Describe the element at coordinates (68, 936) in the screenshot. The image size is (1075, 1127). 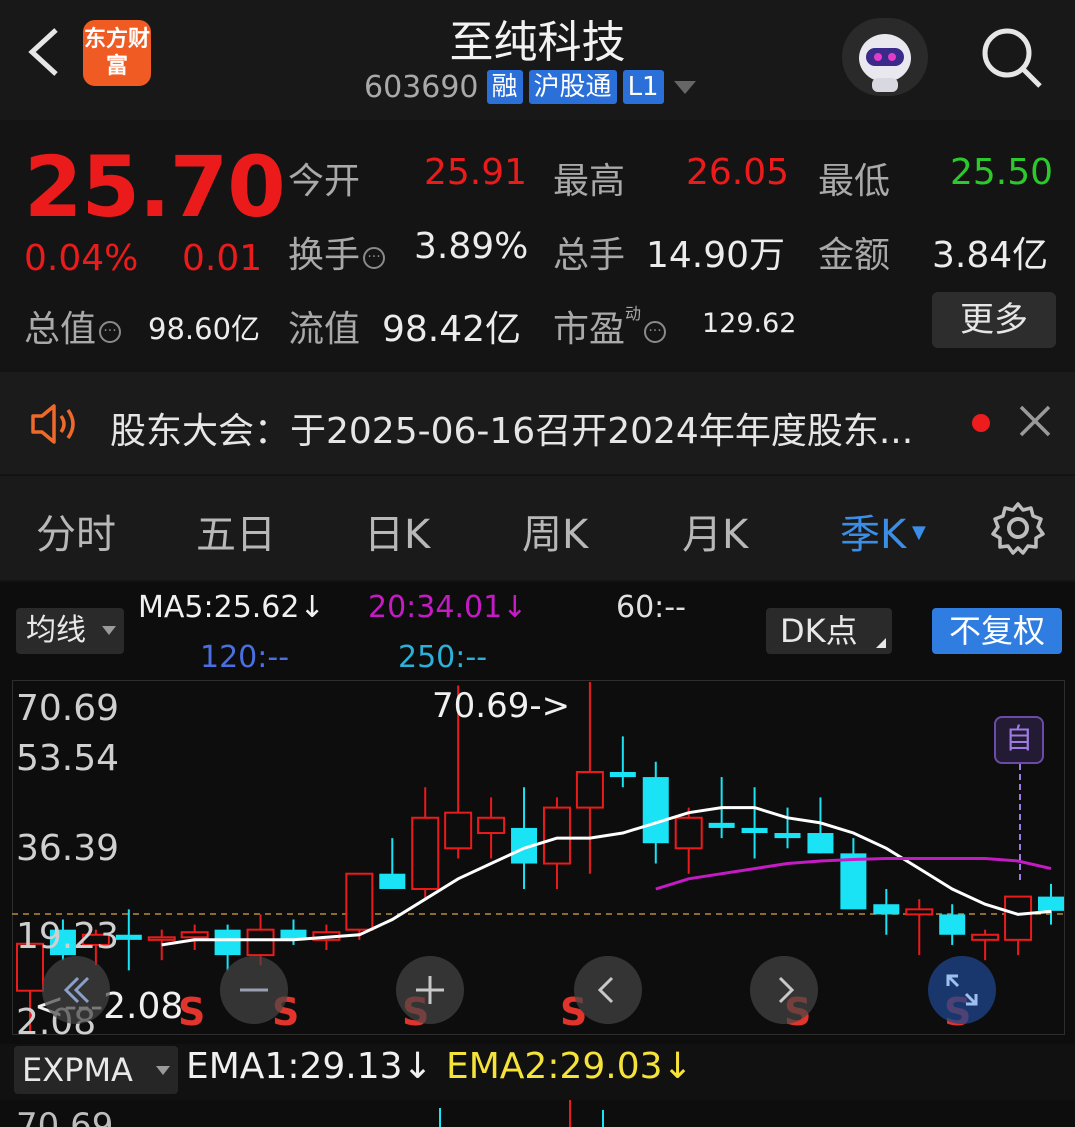
I see `y-tick-label: 19.23` at that location.